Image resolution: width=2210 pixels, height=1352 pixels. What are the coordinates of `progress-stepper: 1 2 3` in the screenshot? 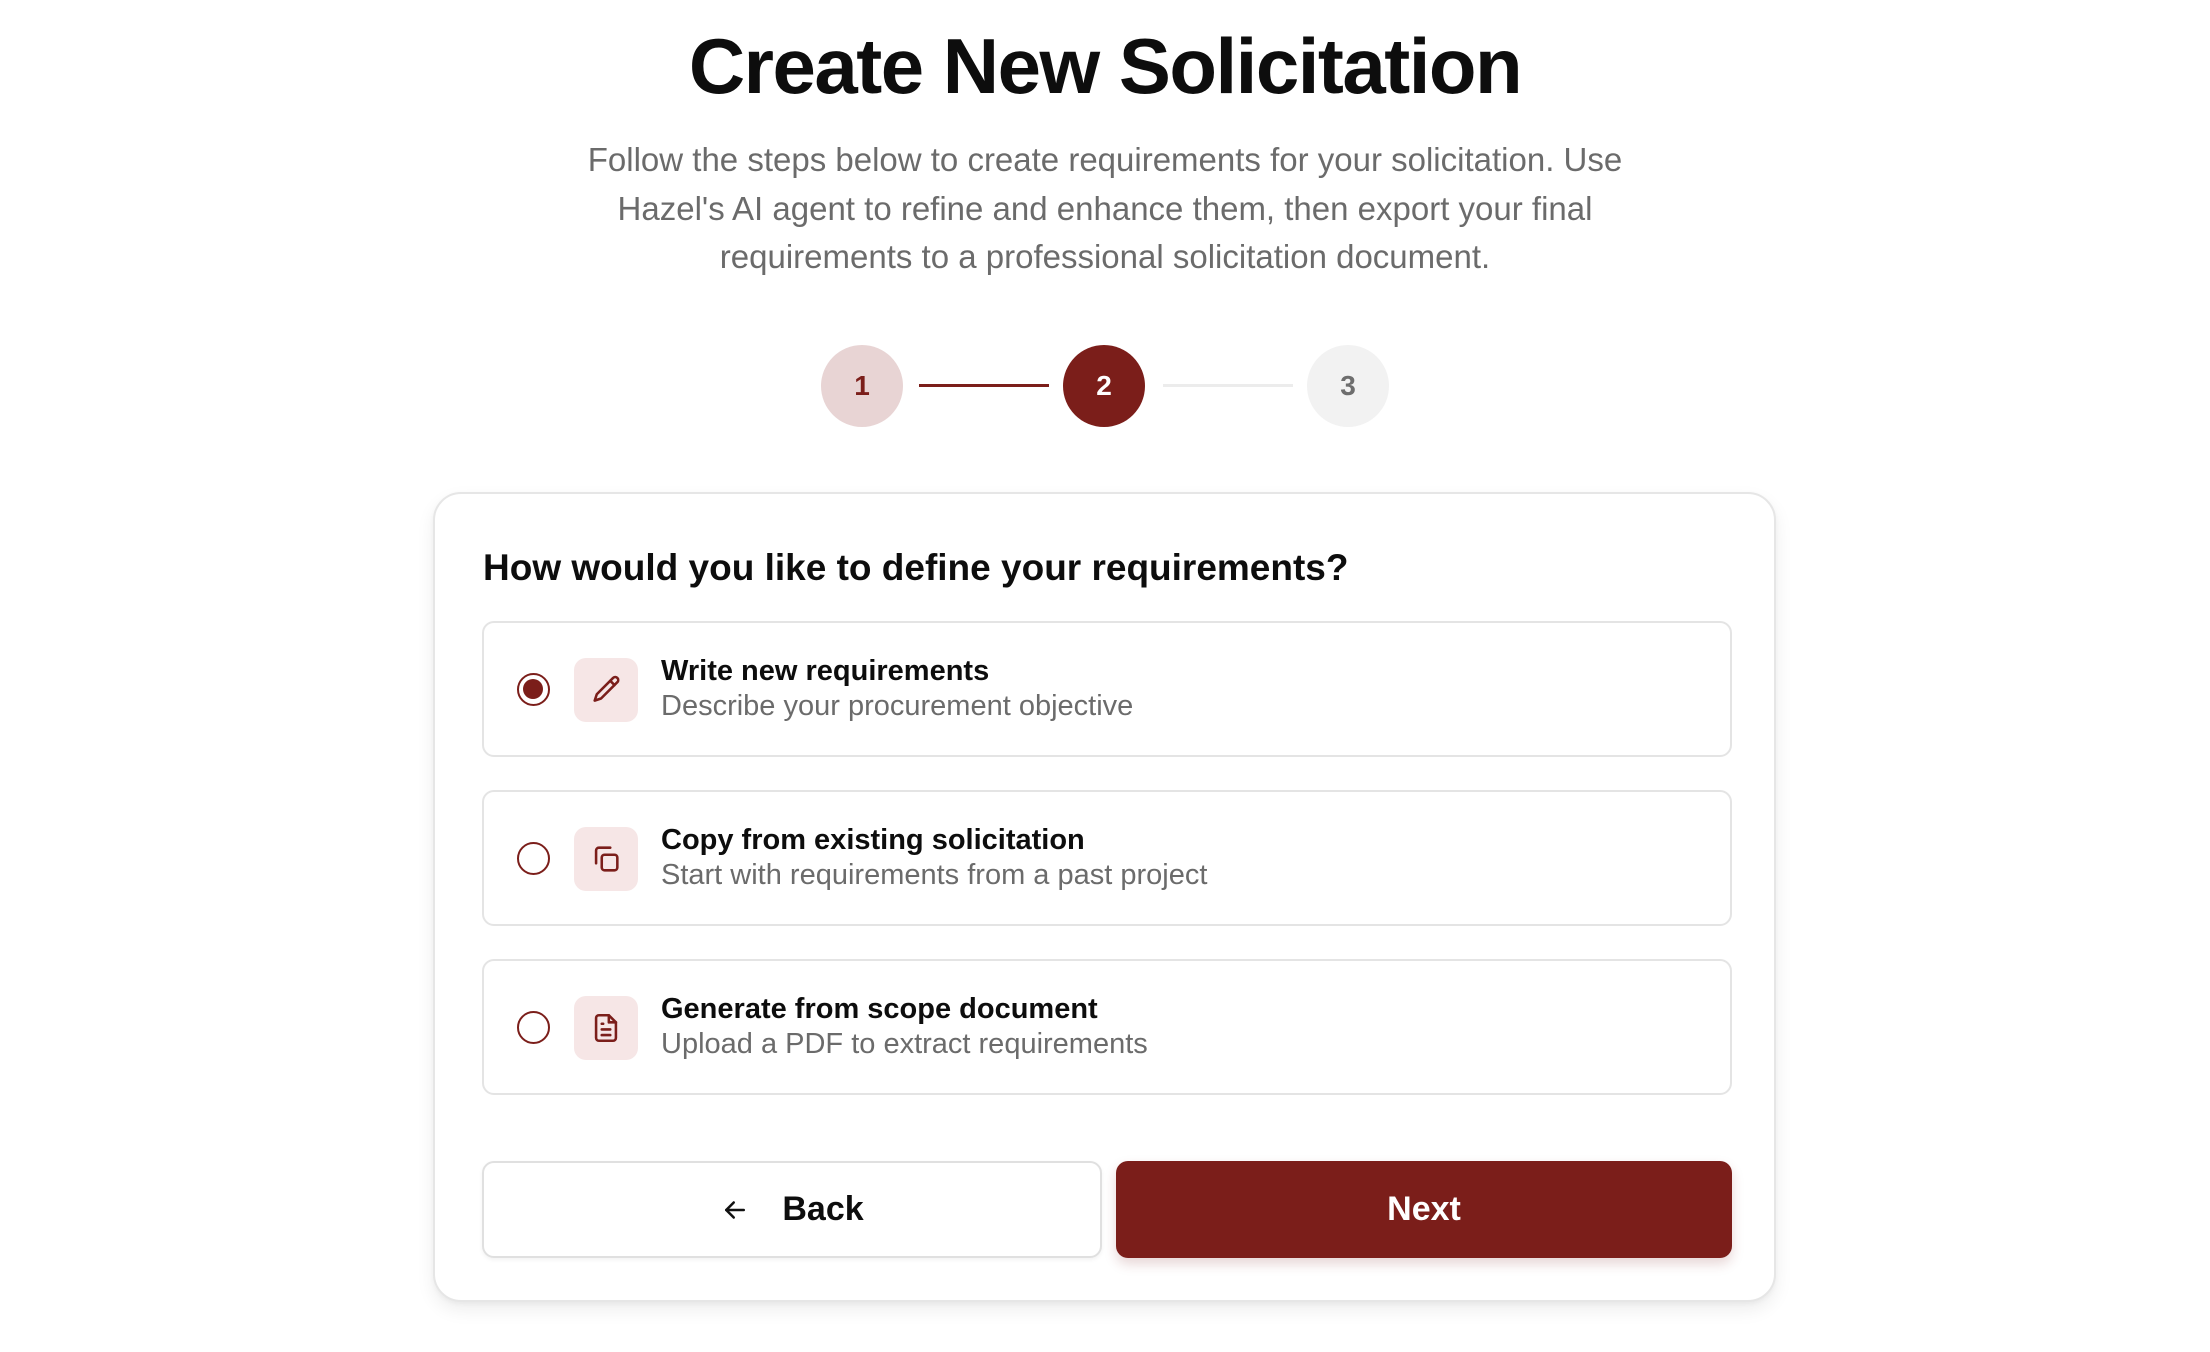 It's located at (1105, 386).